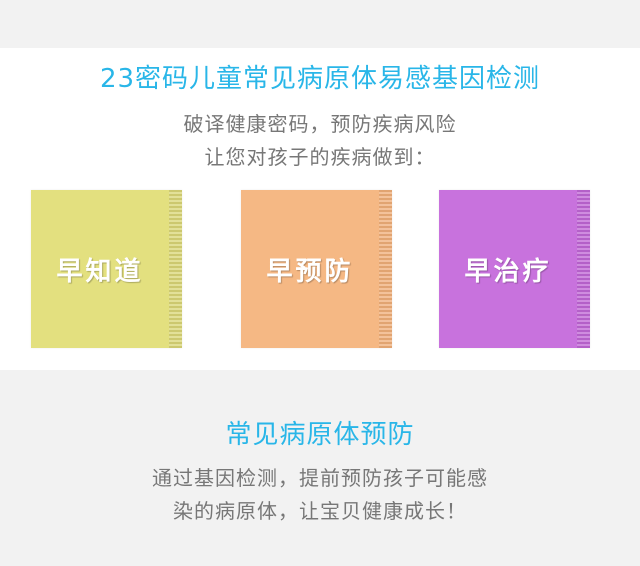 This screenshot has width=640, height=566. What do you see at coordinates (320, 157) in the screenshot?
I see `intro-subtitle-line2: 让您对孩子的疾病做到：` at bounding box center [320, 157].